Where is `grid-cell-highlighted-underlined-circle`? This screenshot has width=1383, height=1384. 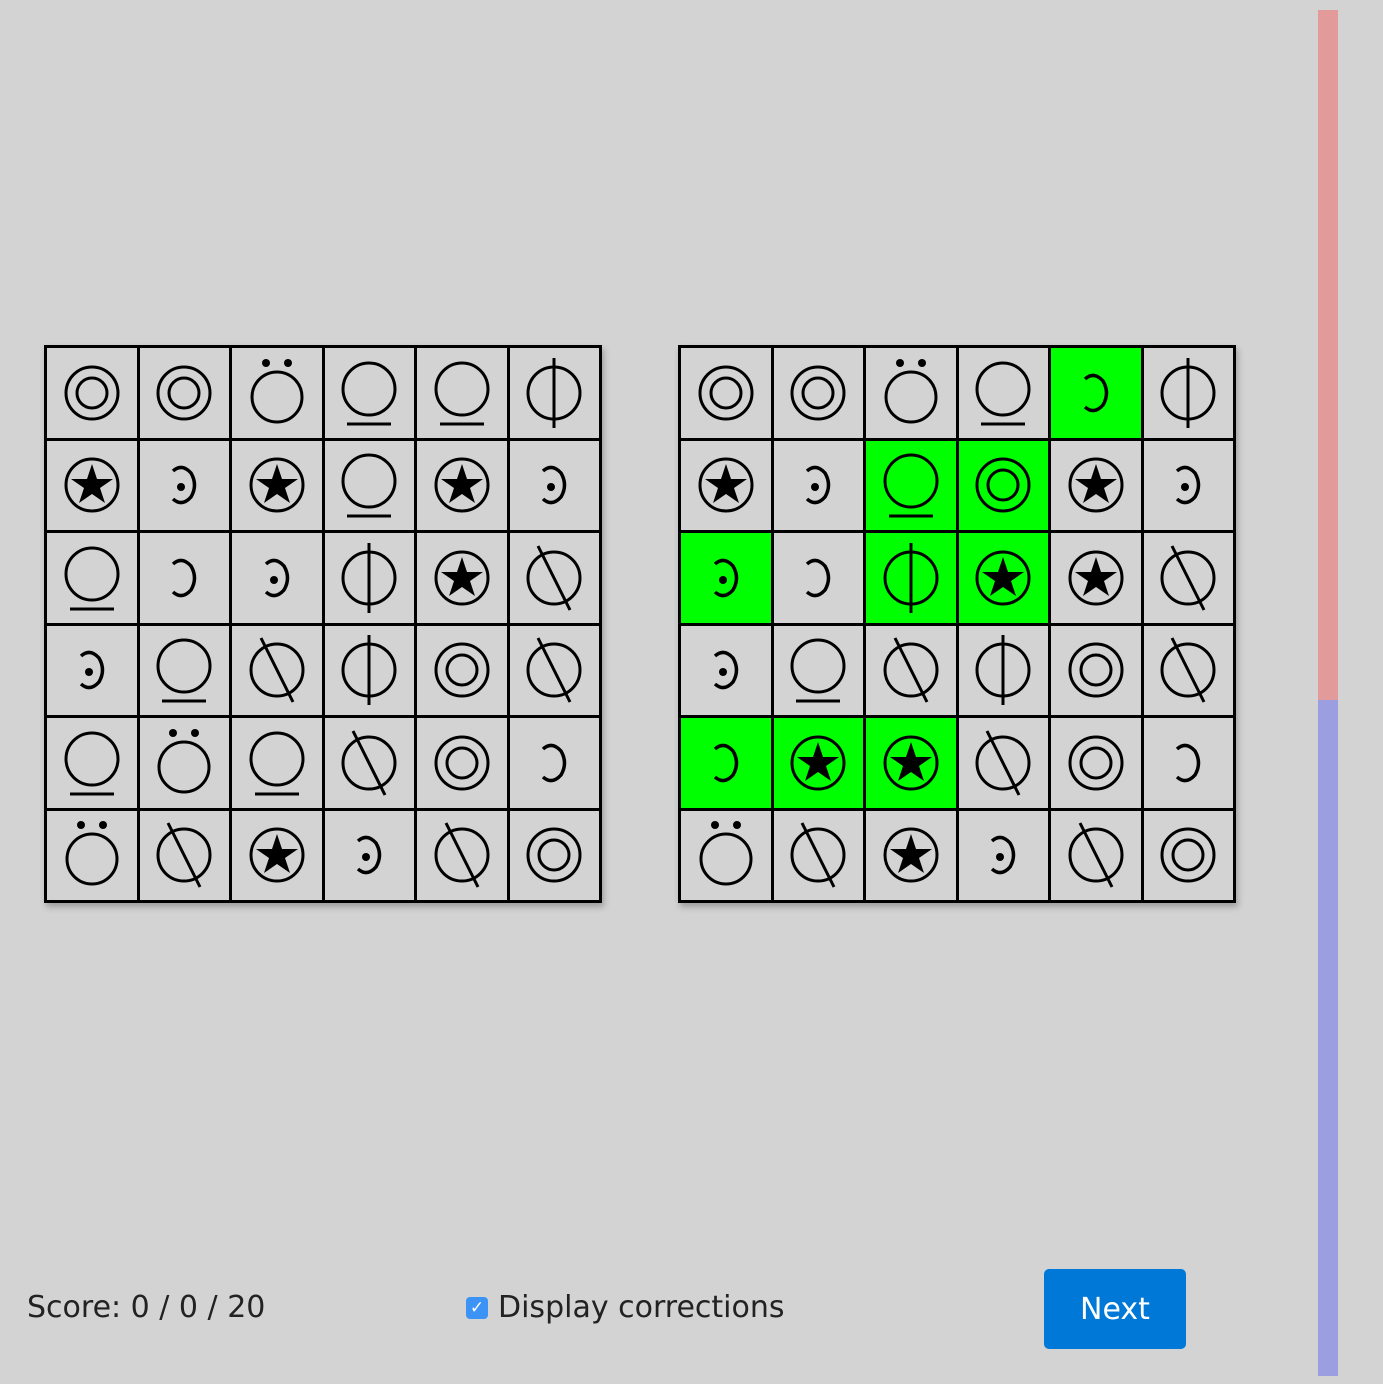 grid-cell-highlighted-underlined-circle is located at coordinates (911, 485).